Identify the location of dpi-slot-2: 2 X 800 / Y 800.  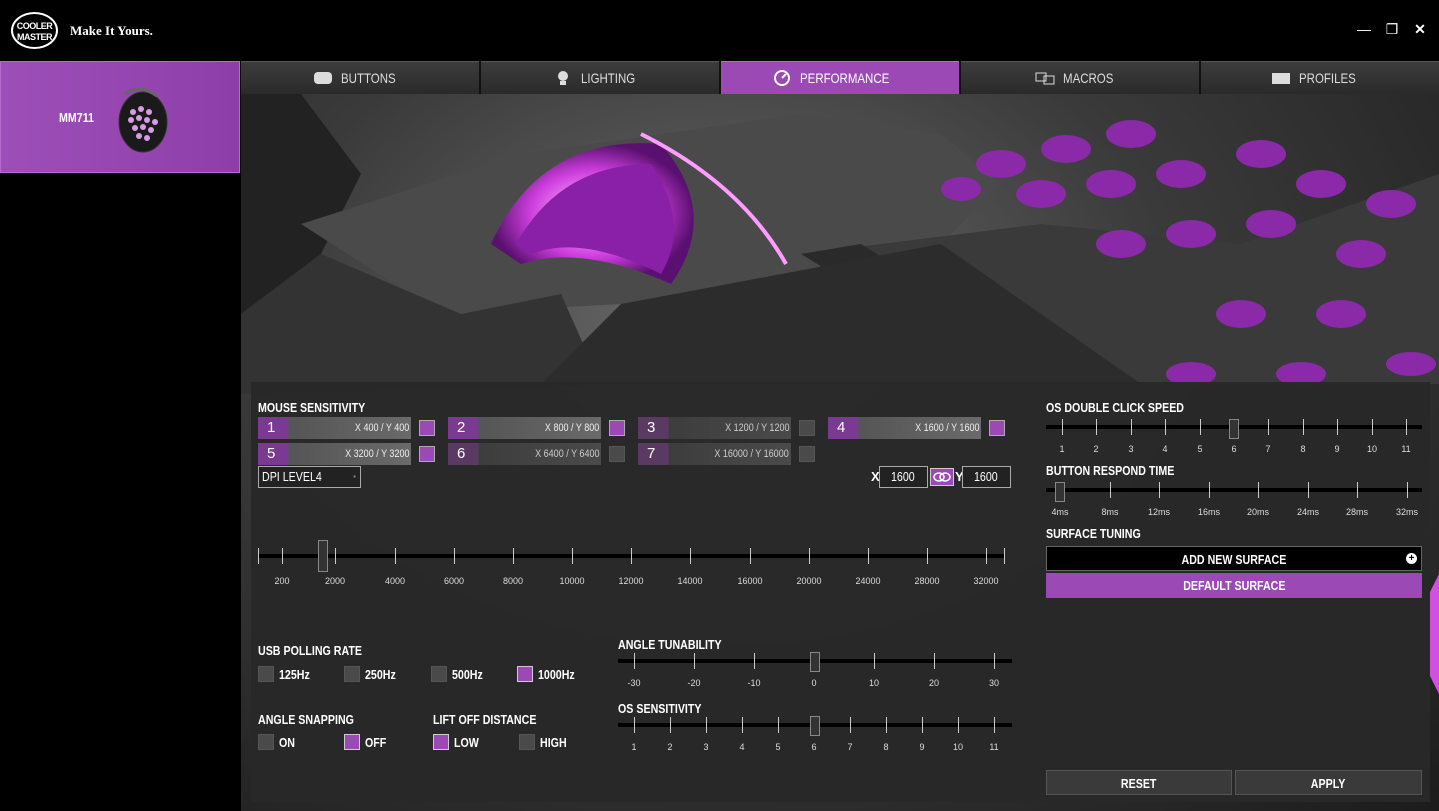
(524, 428).